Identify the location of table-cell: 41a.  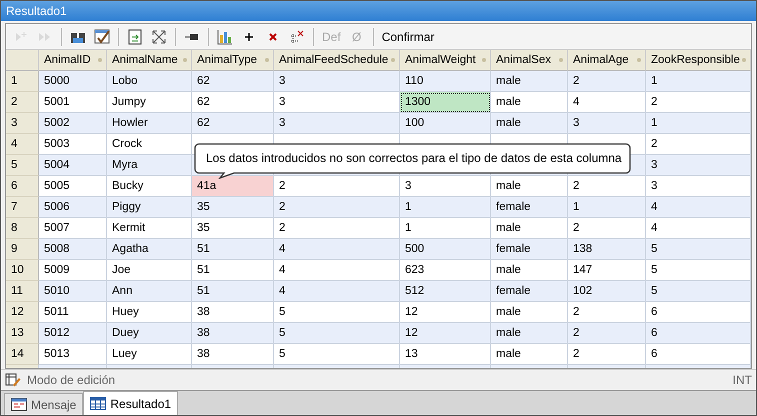
(233, 186).